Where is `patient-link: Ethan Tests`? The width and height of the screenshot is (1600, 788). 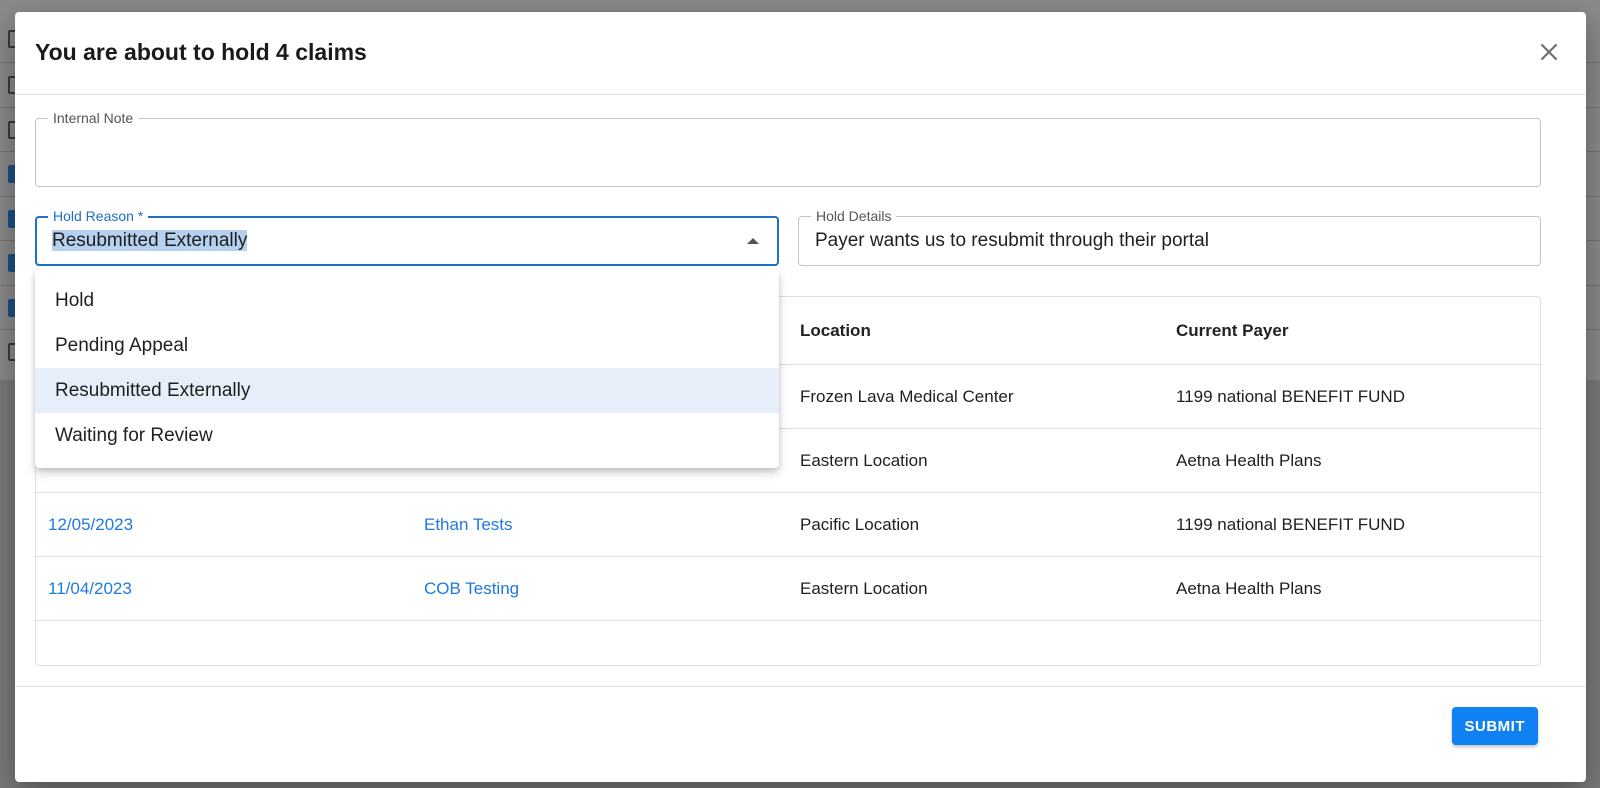
patient-link: Ethan Tests is located at coordinates (468, 525).